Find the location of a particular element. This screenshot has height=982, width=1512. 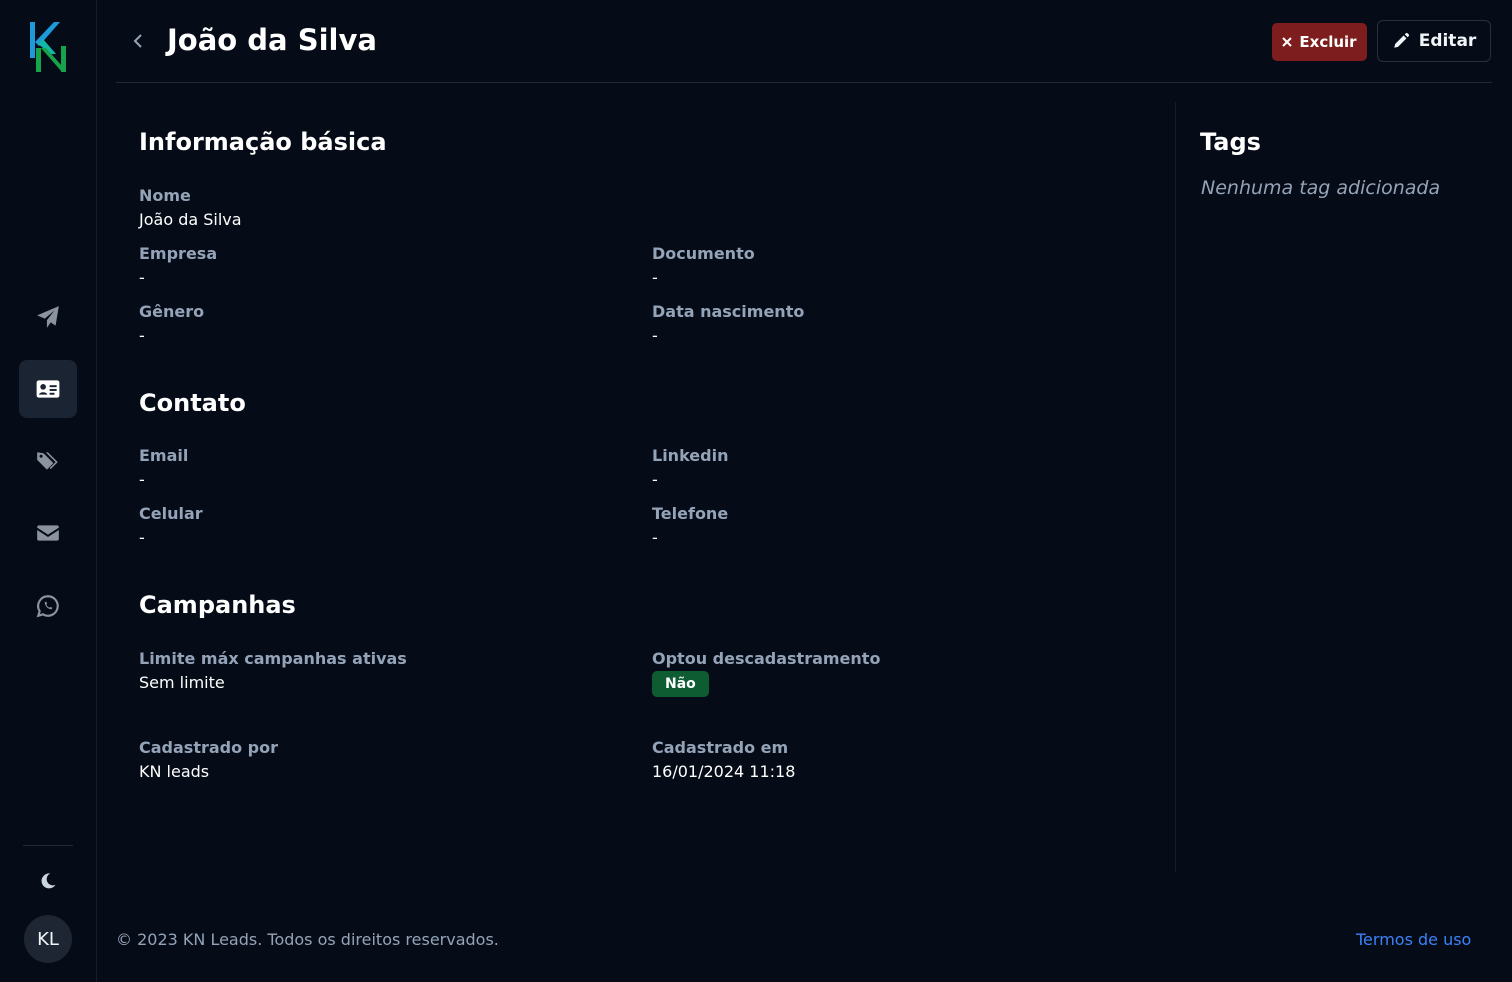

genero-value: - is located at coordinates (142, 335).